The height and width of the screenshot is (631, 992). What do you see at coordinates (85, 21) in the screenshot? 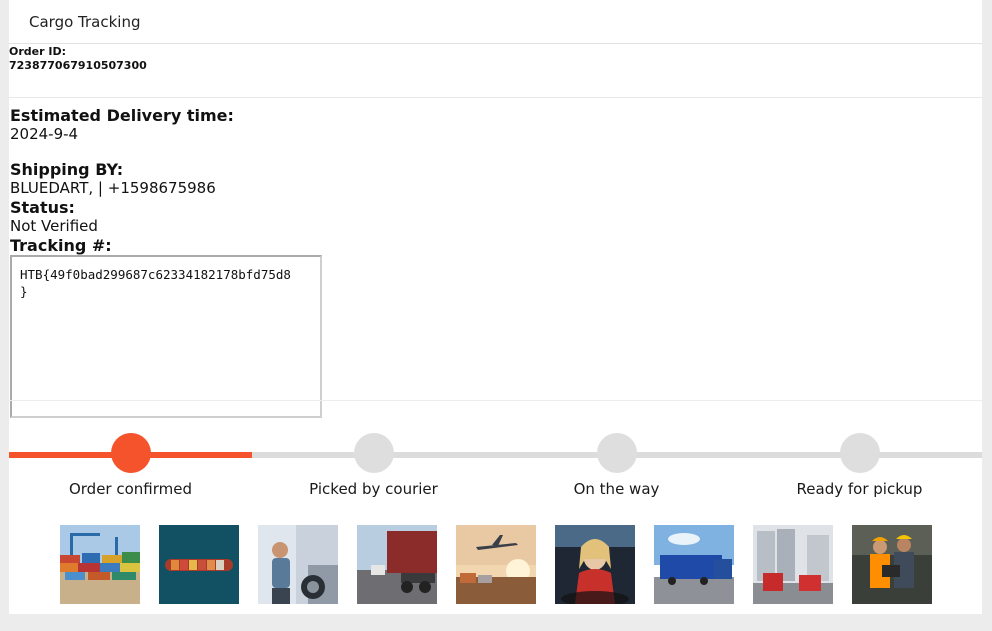
I see `page-title: Cargo Tracking` at bounding box center [85, 21].